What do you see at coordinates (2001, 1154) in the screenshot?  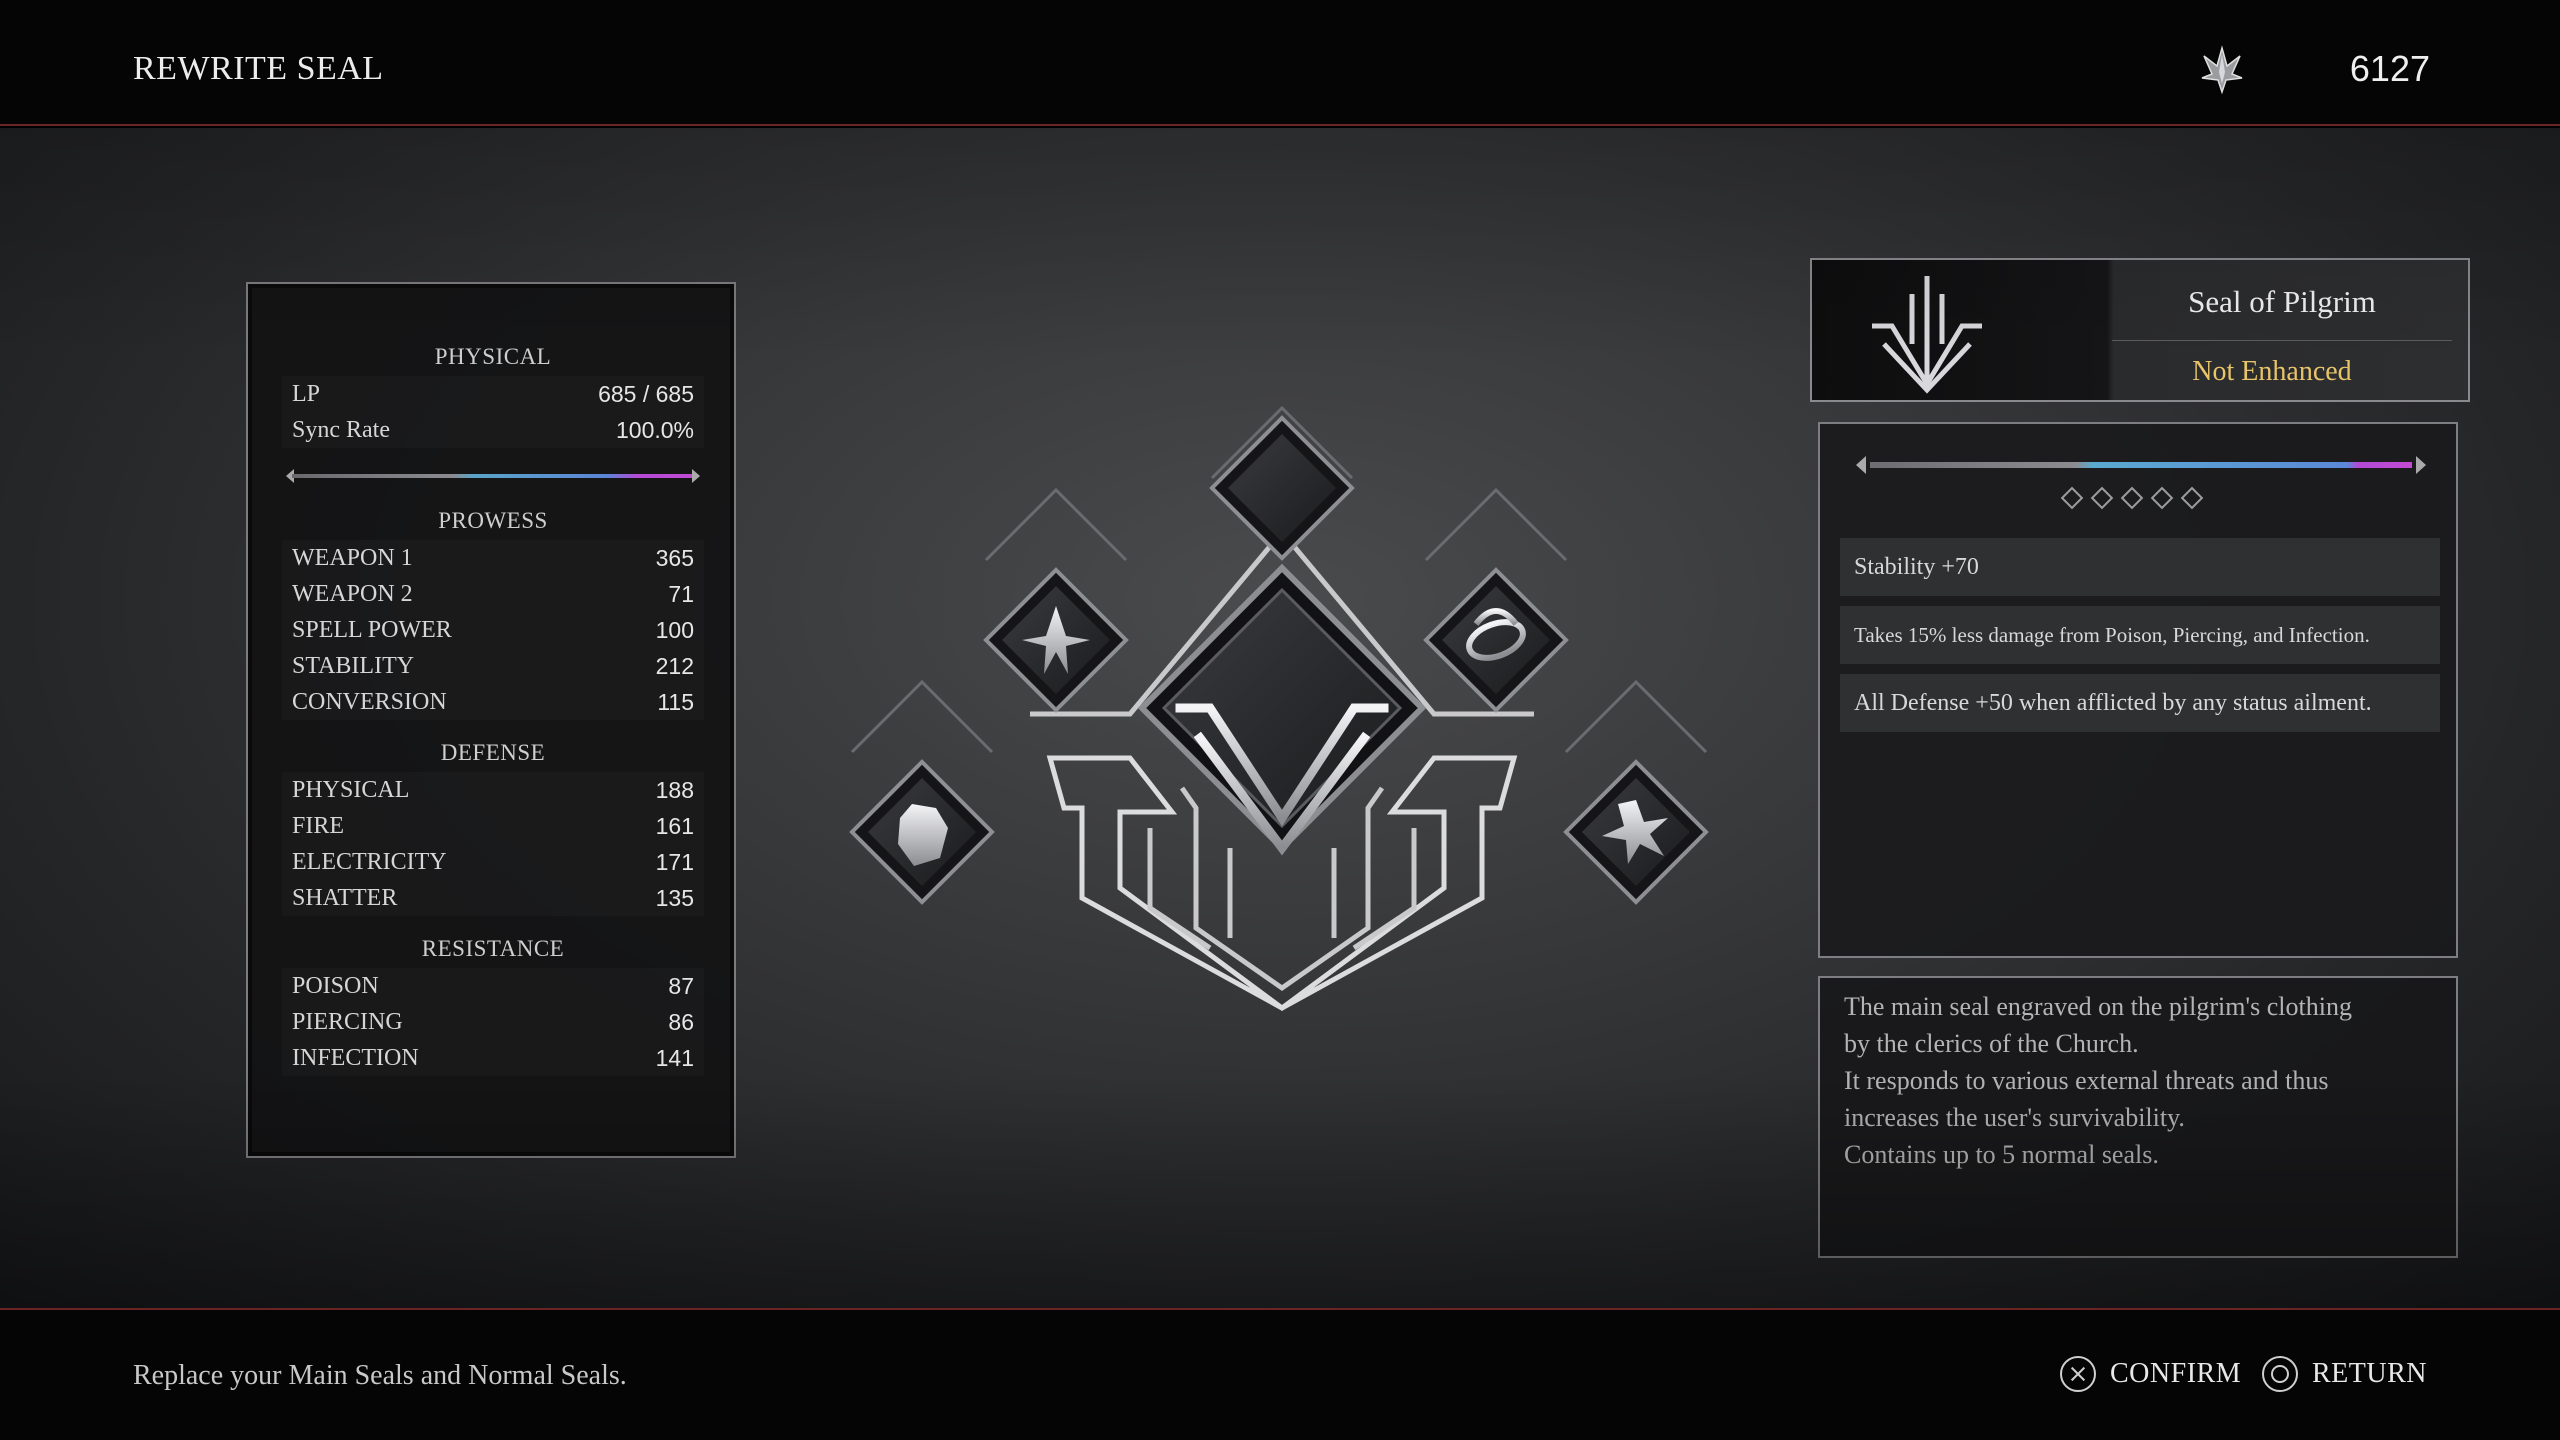 I see `description-line: Contains up to 5 normal seals.` at bounding box center [2001, 1154].